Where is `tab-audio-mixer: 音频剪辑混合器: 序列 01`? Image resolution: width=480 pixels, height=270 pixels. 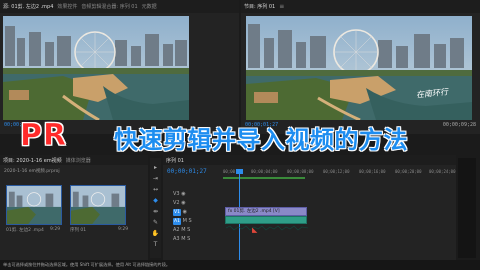
tab-audio-mixer: 音频剪辑混合器: 序列 01 is located at coordinates (109, 6).